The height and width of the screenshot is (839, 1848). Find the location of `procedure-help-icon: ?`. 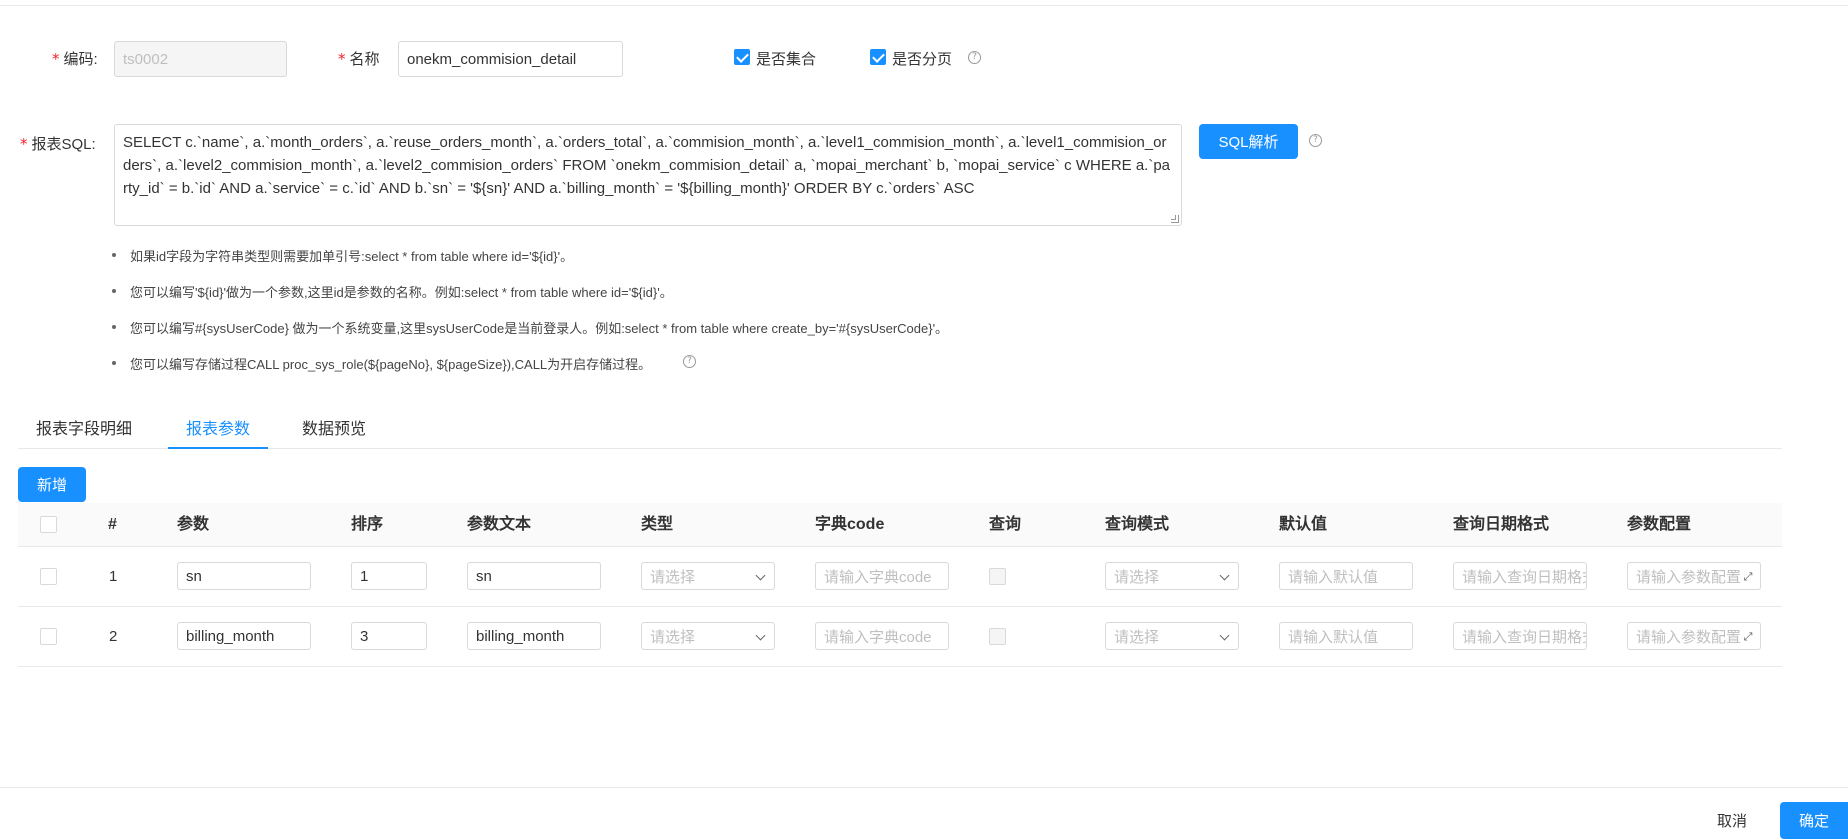

procedure-help-icon: ? is located at coordinates (689, 361).